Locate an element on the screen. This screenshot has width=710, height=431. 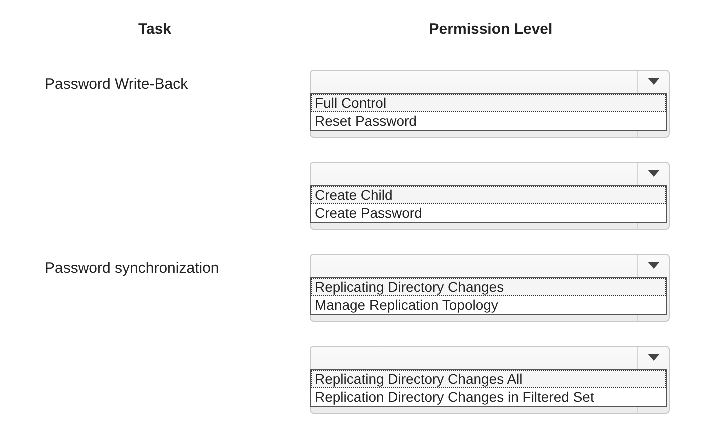
dropdown-option: Replicating Directory Changes is located at coordinates (488, 287).